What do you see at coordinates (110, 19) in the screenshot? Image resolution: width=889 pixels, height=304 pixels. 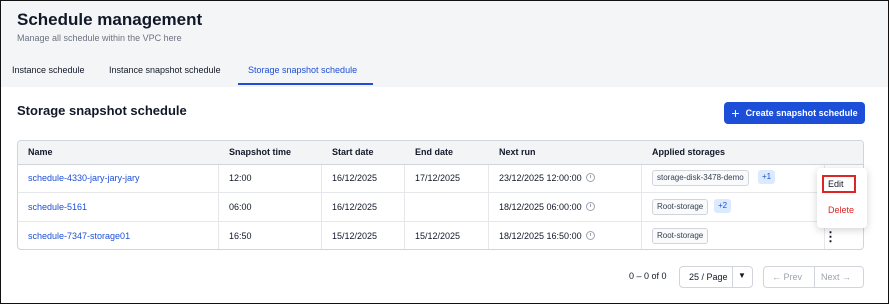 I see `page-title: Schedule management` at bounding box center [110, 19].